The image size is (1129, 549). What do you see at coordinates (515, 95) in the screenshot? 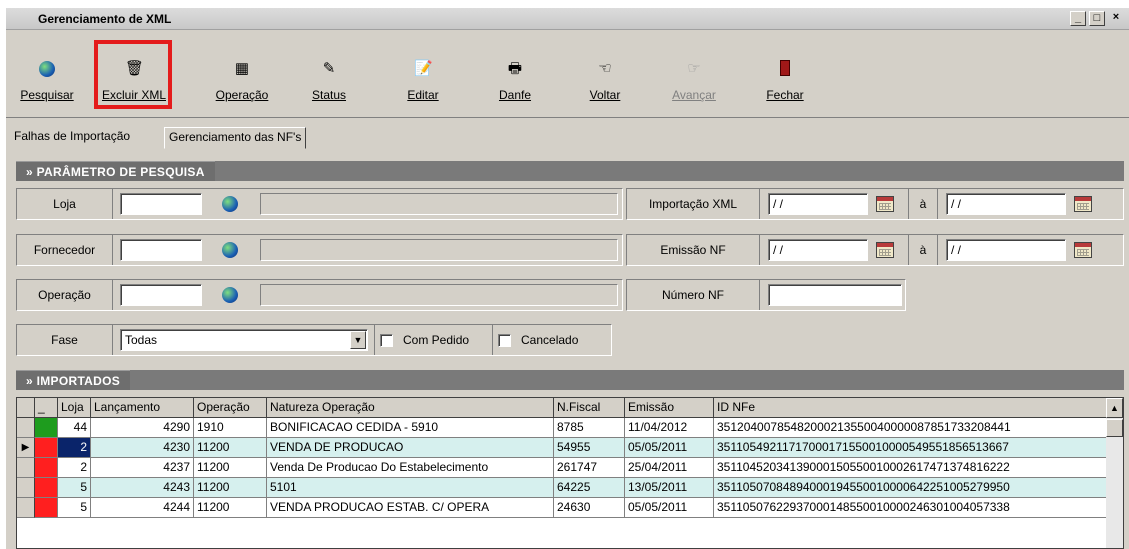
I see `danfe-label: Danfe` at bounding box center [515, 95].